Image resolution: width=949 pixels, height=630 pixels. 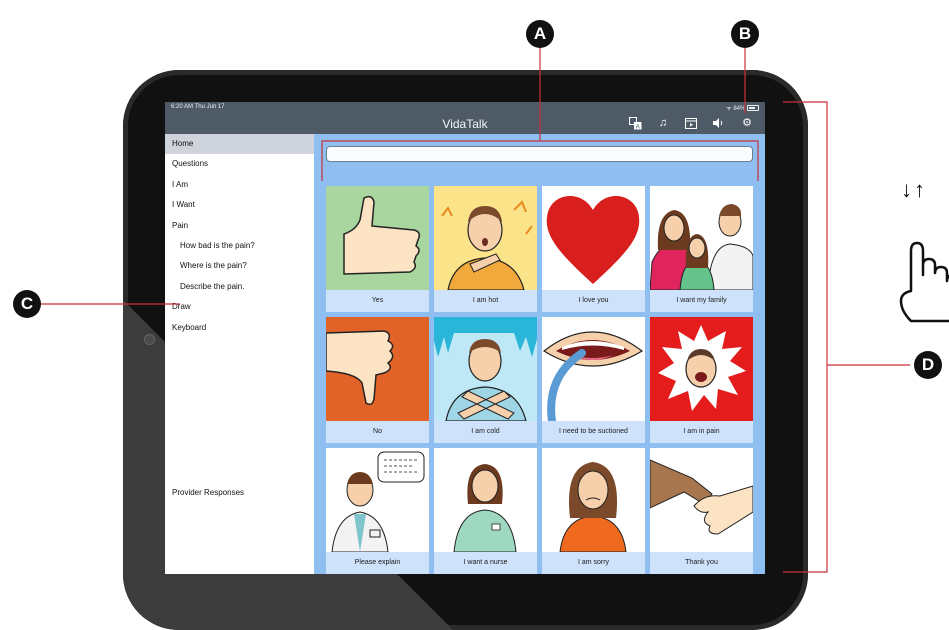 I want to click on tile-i-am-sorry: I am sorry, so click(x=593, y=511).